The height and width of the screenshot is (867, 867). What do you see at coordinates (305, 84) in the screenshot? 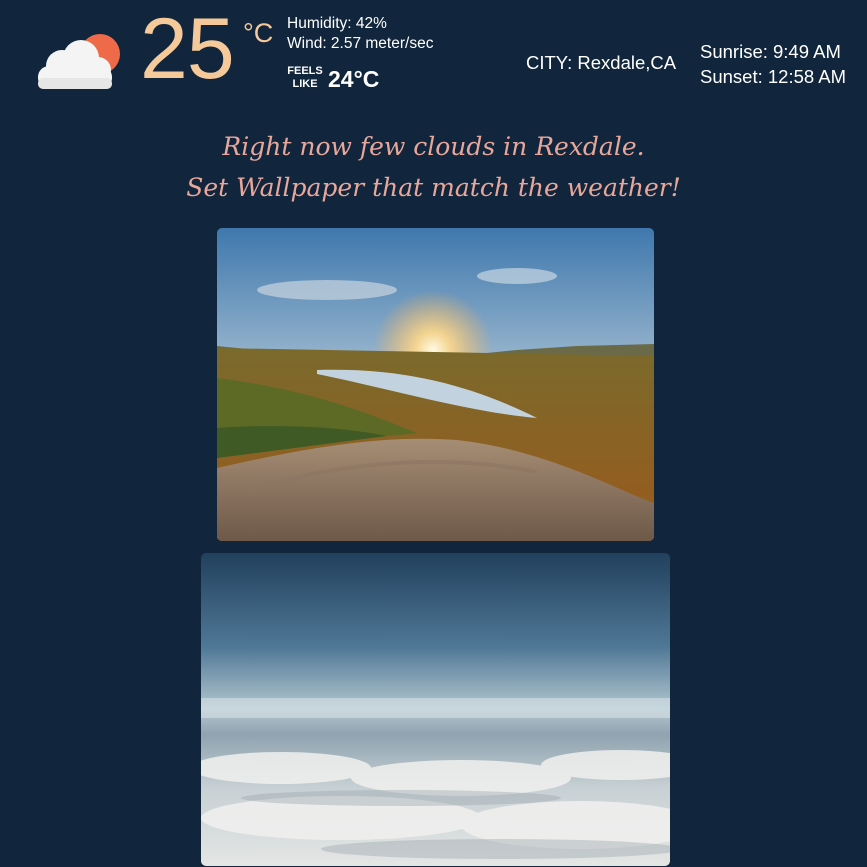
I see `feels-like-label-line2: LIKE` at bounding box center [305, 84].